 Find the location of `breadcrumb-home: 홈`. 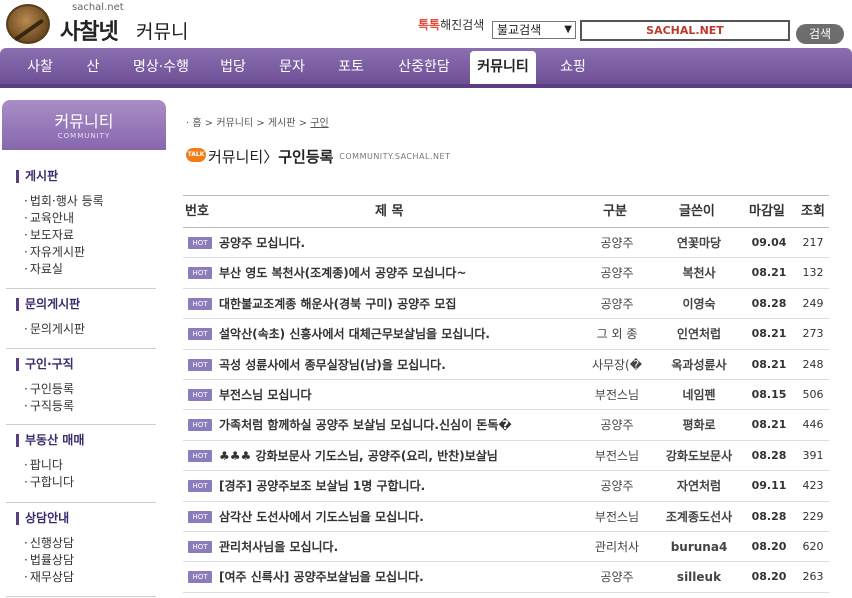

breadcrumb-home: 홈 is located at coordinates (196, 123).